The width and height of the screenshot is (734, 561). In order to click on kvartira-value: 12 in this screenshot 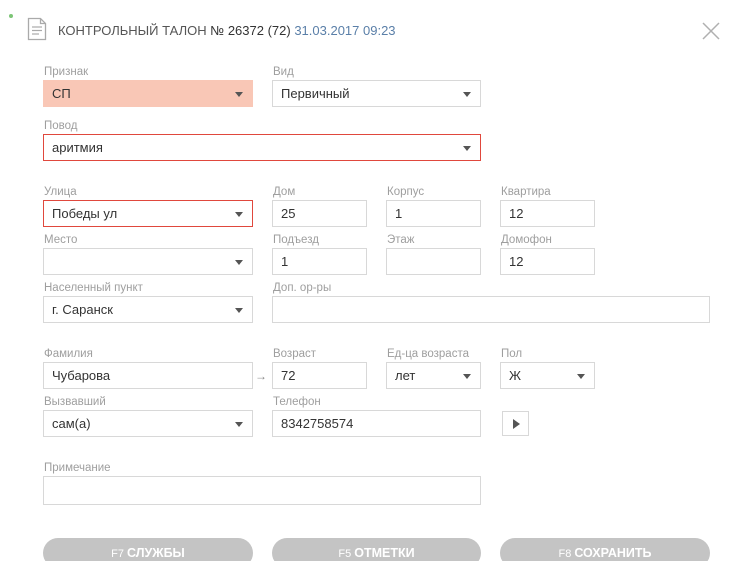, I will do `click(516, 213)`.